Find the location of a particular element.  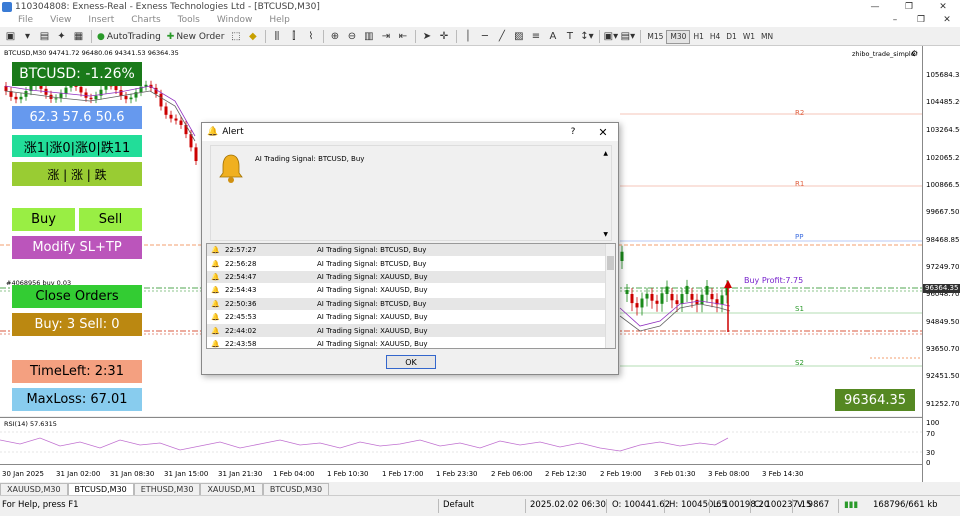

alert-row: 🔔 22:56:28 AI Trading Signal: BTCUSD, Buy is located at coordinates (411, 264).